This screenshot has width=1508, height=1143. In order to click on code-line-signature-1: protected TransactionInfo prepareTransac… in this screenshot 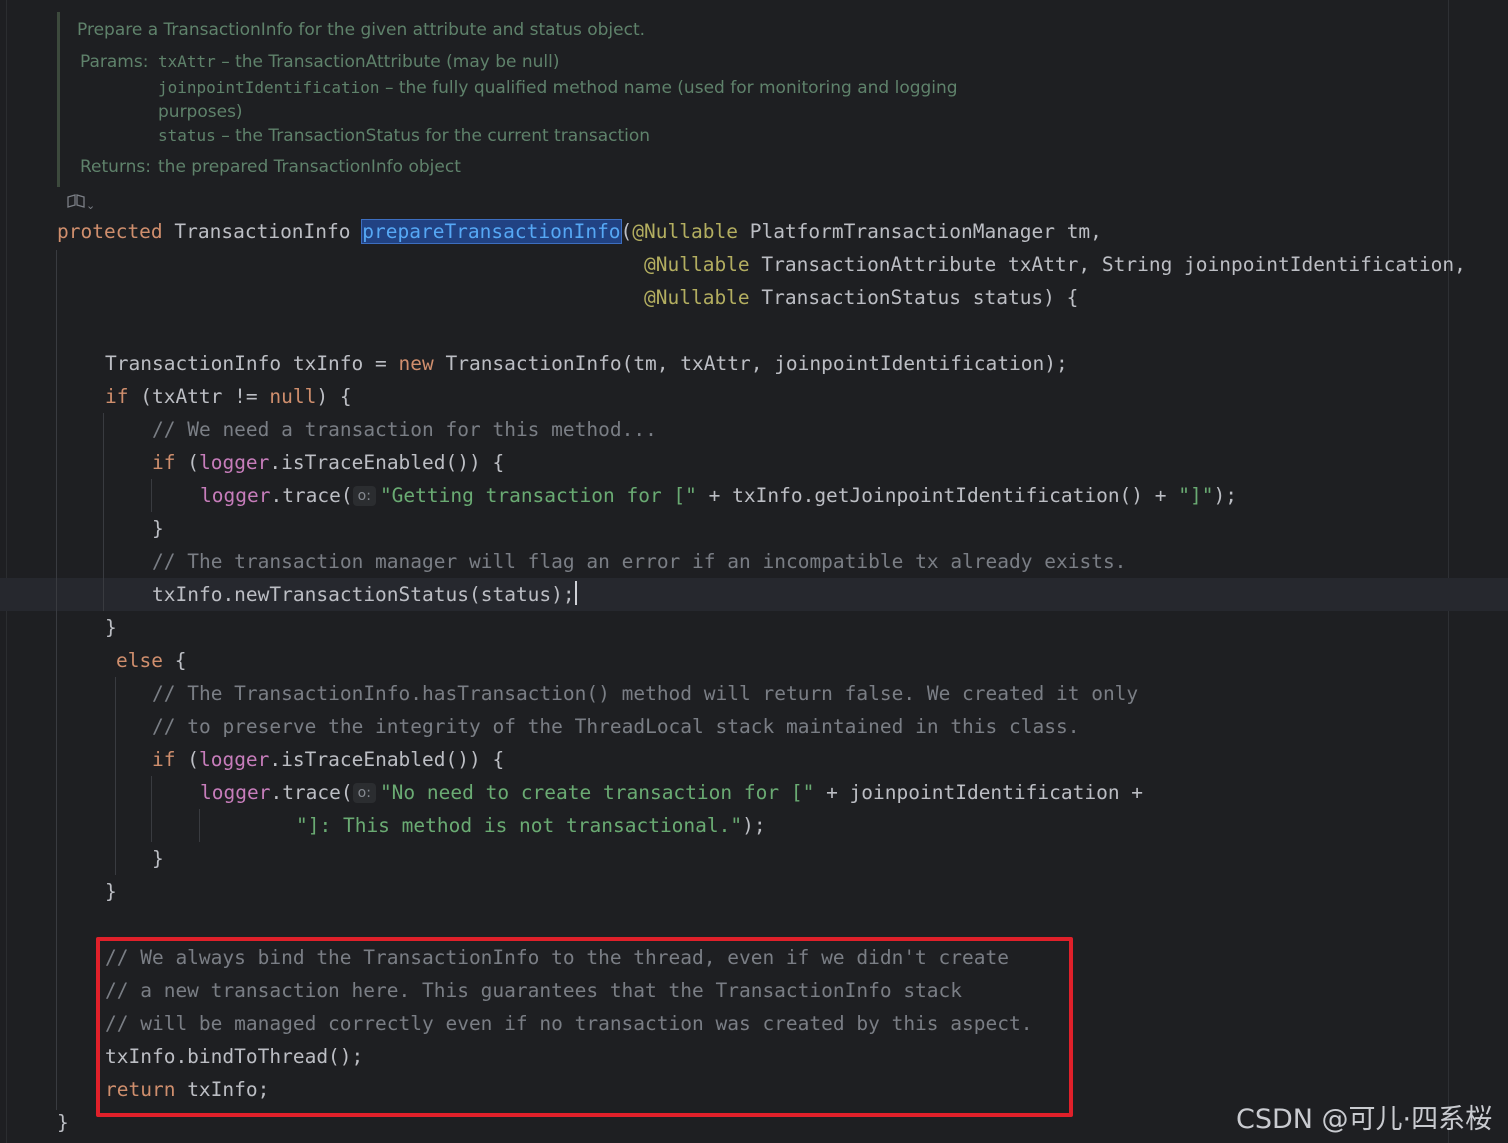, I will do `click(579, 231)`.